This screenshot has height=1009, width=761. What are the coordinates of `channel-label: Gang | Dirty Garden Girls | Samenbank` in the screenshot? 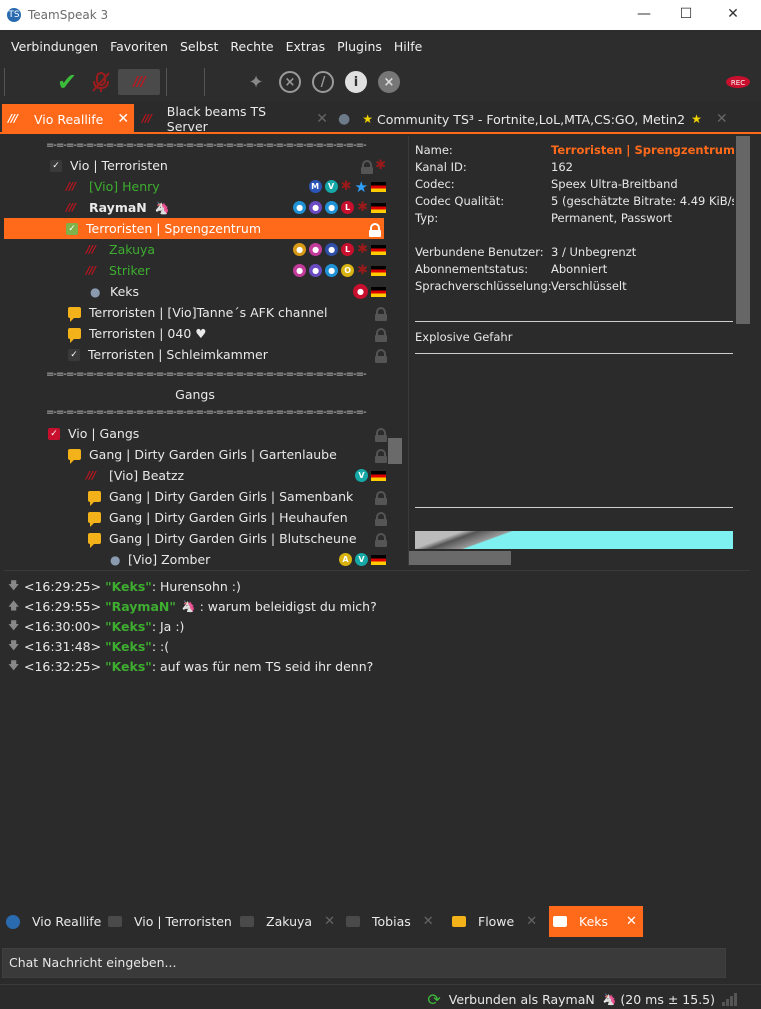 It's located at (231, 496).